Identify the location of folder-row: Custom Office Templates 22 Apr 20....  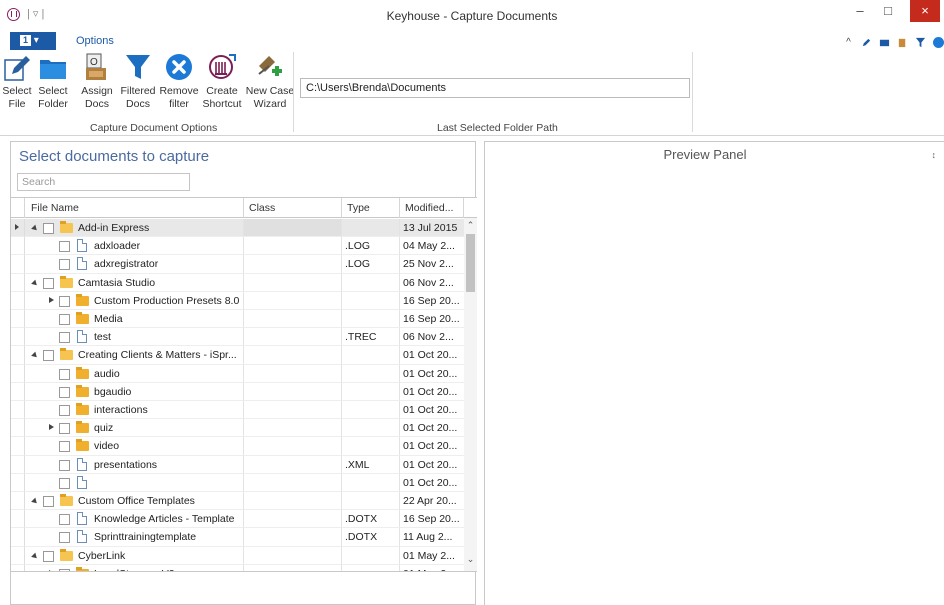
(237, 501).